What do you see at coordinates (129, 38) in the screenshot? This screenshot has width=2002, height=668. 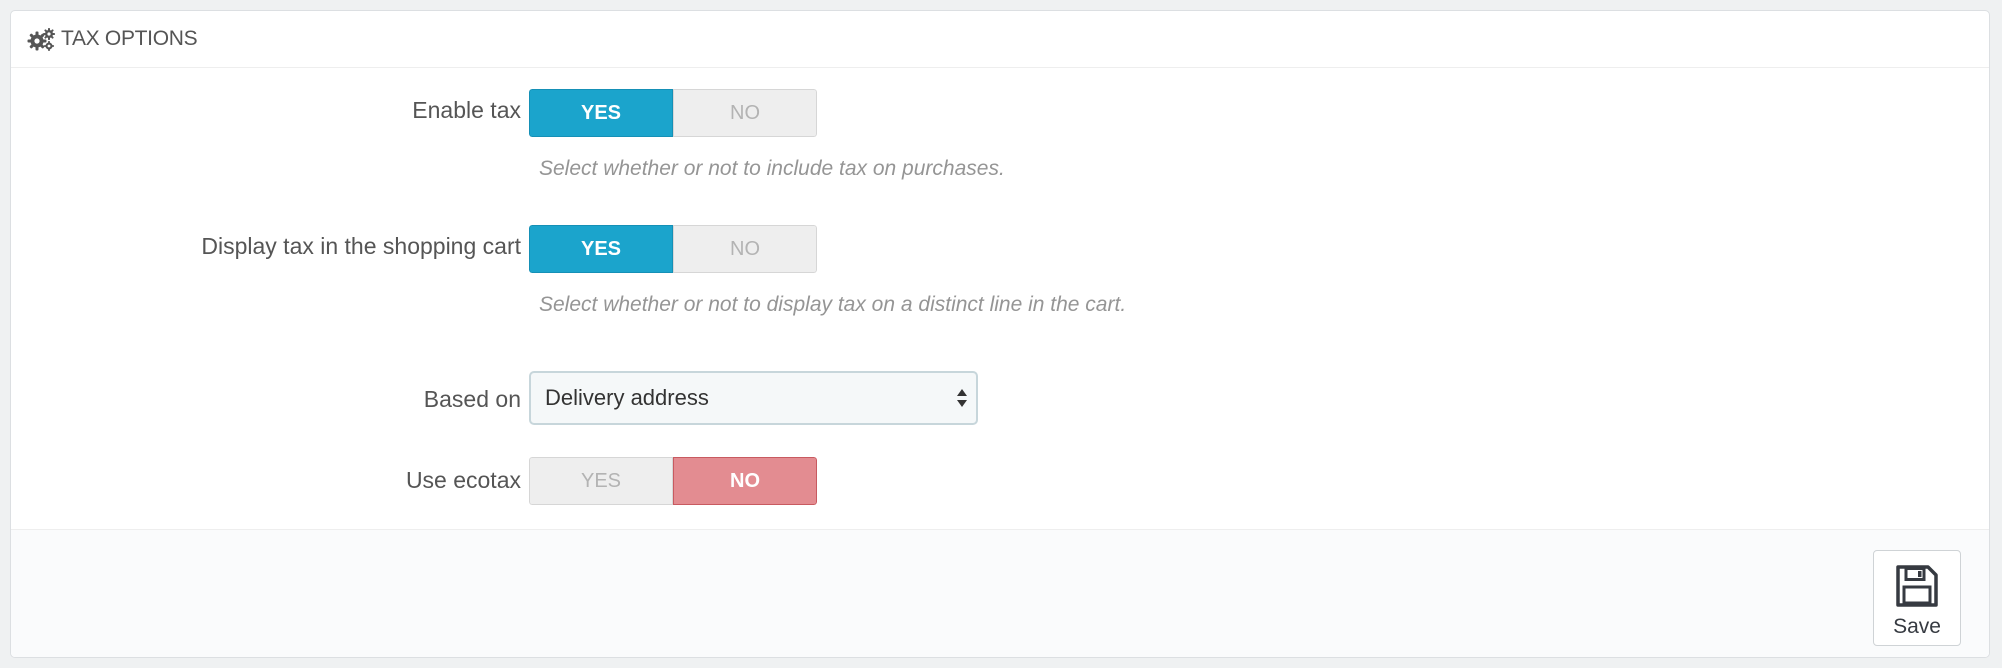 I see `panel-title: TAX OPTIONS` at bounding box center [129, 38].